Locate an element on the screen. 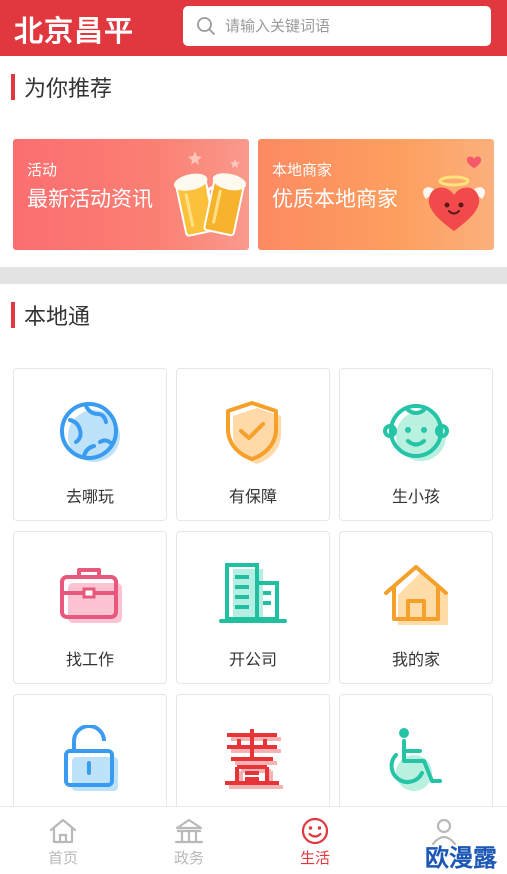 The image size is (507, 874). winged-heart-icon is located at coordinates (454, 193).